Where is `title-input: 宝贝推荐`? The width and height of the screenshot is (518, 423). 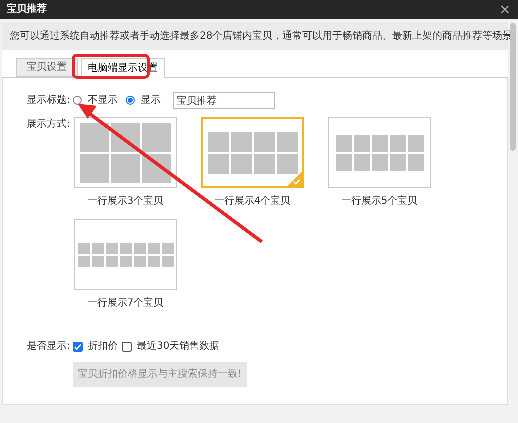 title-input: 宝贝推荐 is located at coordinates (224, 100).